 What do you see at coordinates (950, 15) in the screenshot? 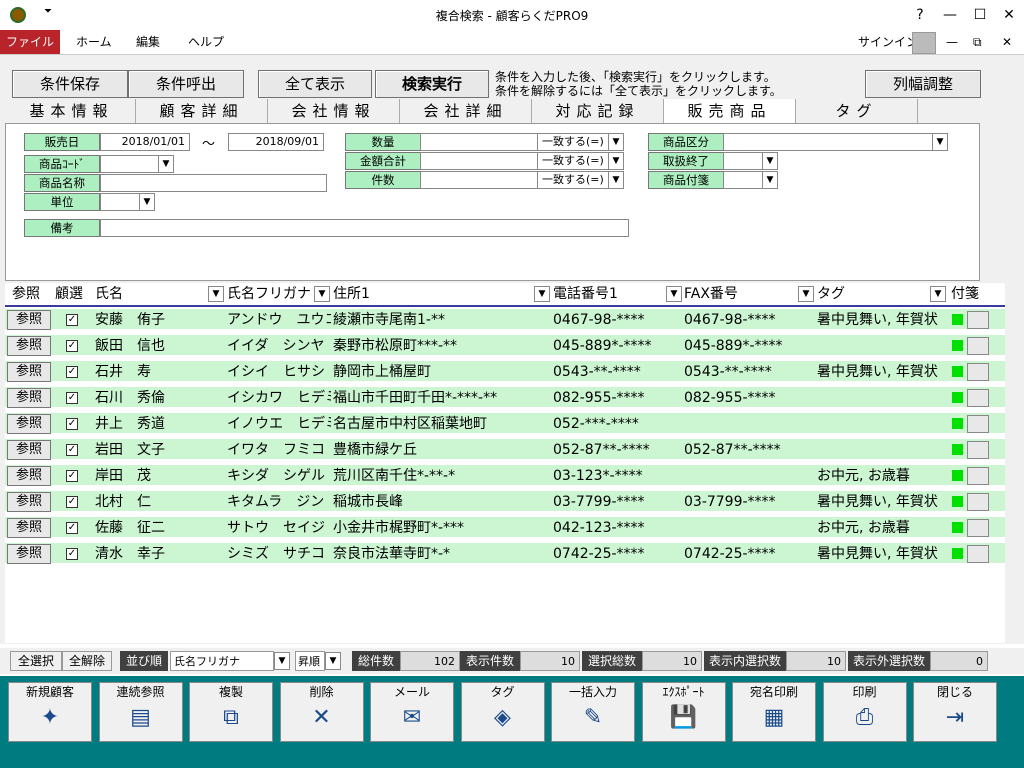
I see `minimize-button: —` at bounding box center [950, 15].